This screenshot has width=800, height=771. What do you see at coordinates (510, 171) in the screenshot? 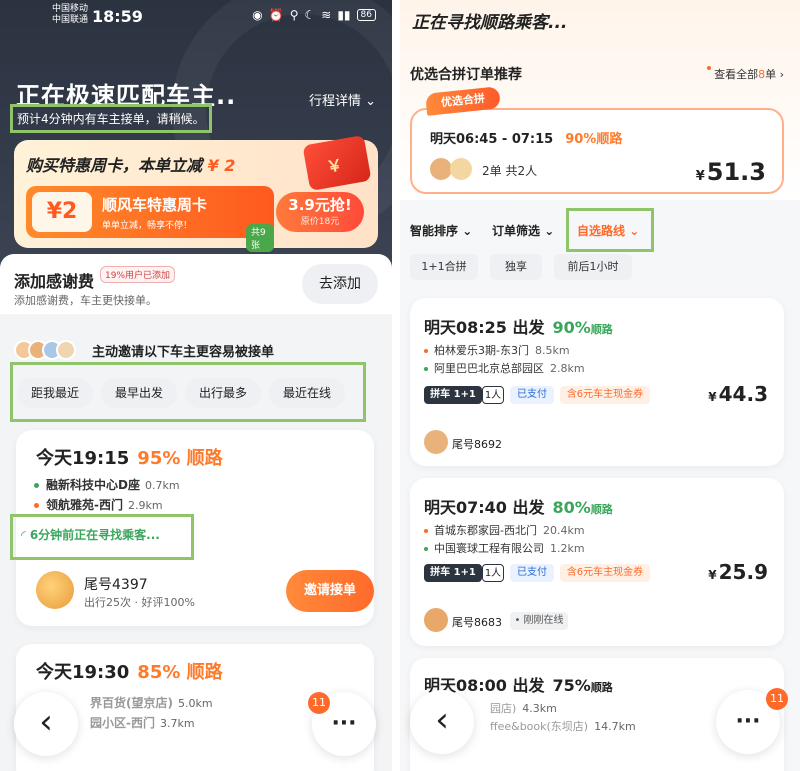
I see `pool-info: 2单 共2人` at bounding box center [510, 171].